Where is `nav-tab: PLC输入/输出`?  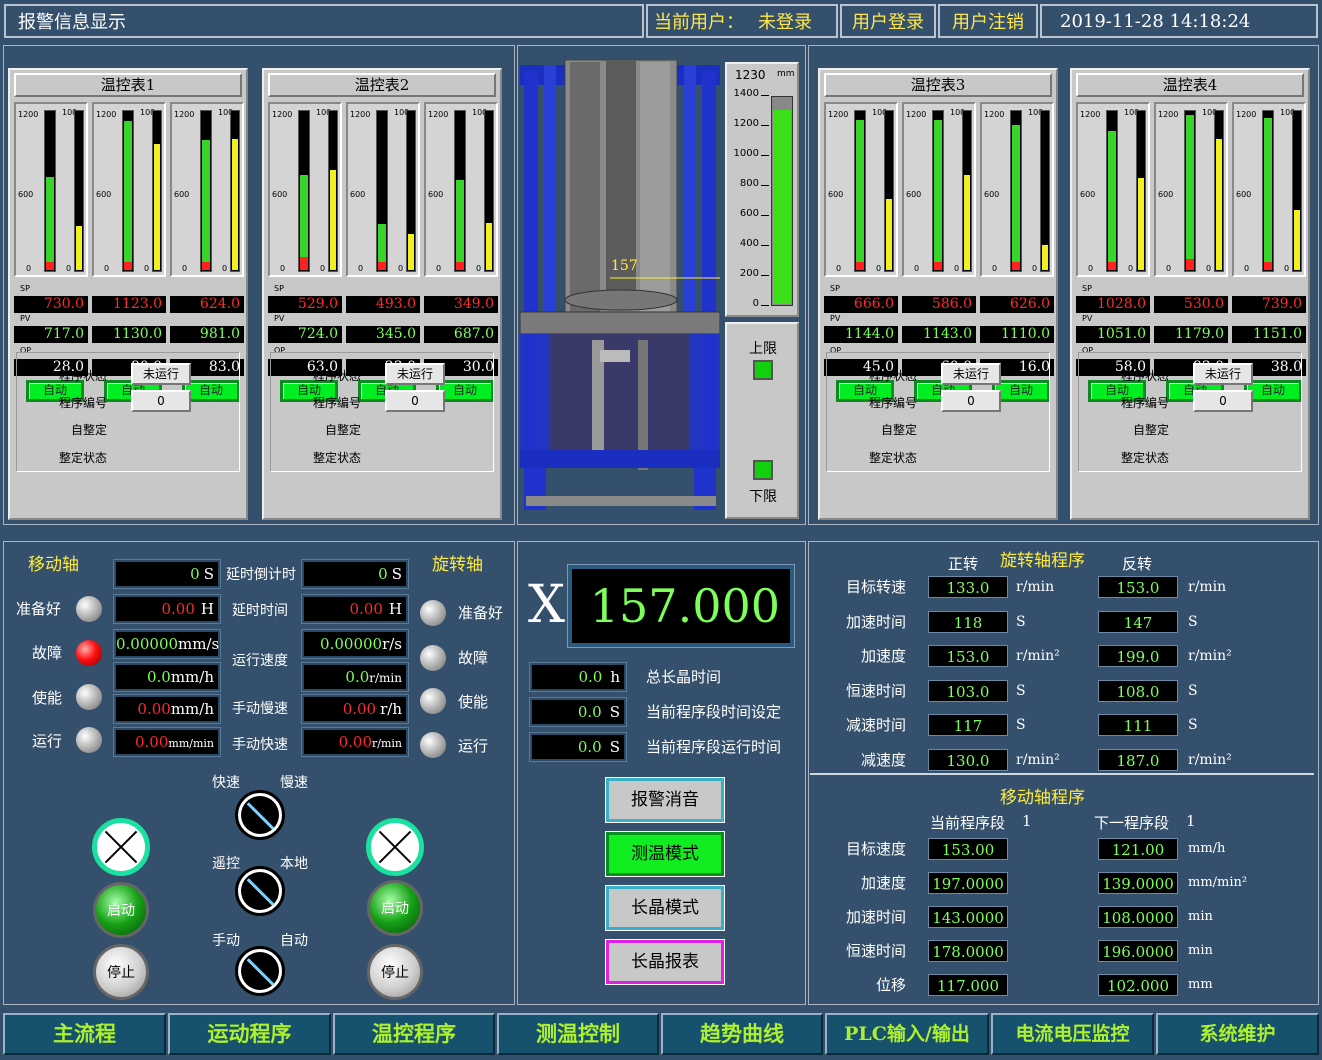 nav-tab: PLC输入/输出 is located at coordinates (907, 1034).